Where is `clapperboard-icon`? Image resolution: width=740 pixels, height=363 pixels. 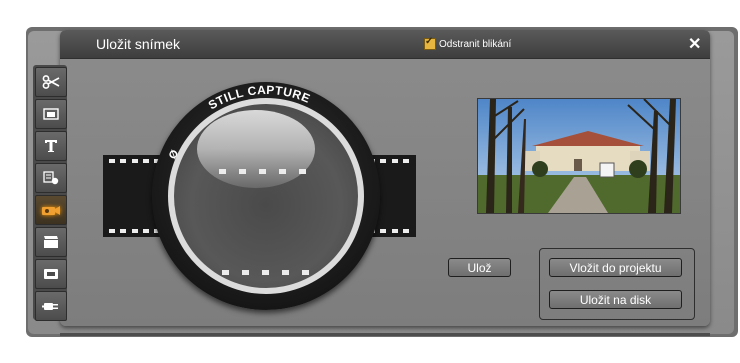 clapperboard-icon is located at coordinates (51, 242).